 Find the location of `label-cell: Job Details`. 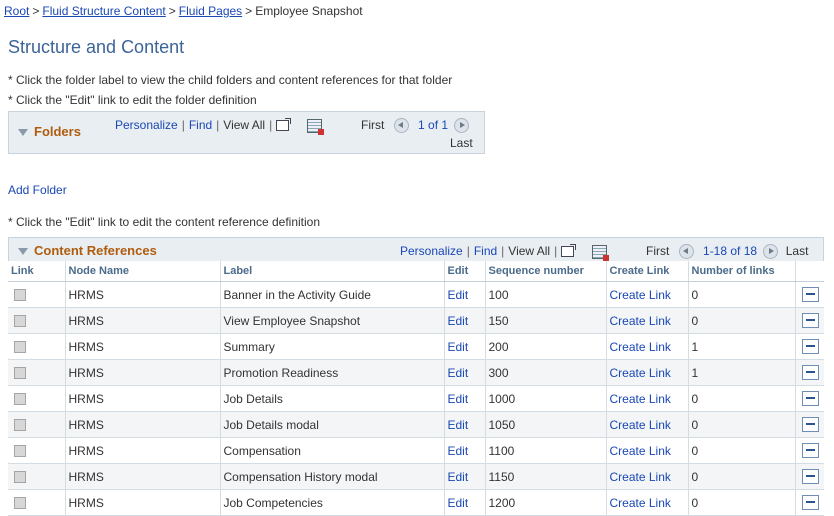

label-cell: Job Details is located at coordinates (332, 398).